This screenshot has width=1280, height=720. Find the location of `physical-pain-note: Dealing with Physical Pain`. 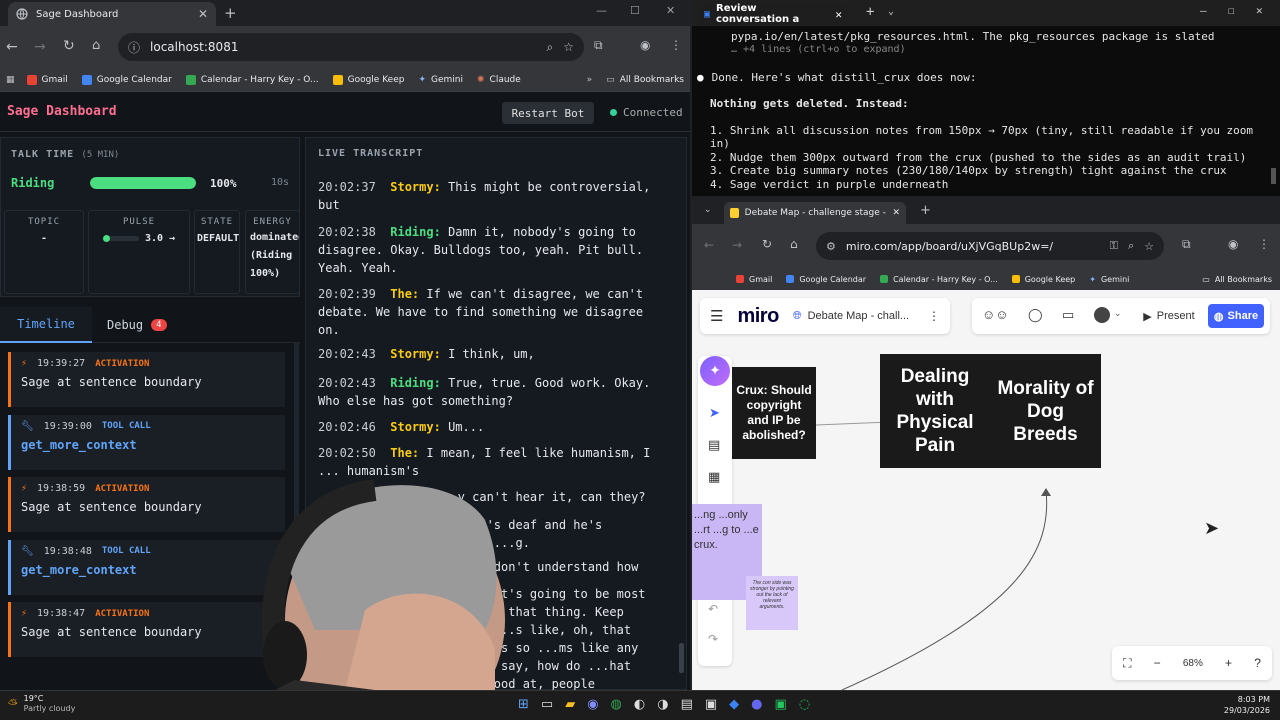

physical-pain-note: Dealing with Physical Pain is located at coordinates (935, 411).